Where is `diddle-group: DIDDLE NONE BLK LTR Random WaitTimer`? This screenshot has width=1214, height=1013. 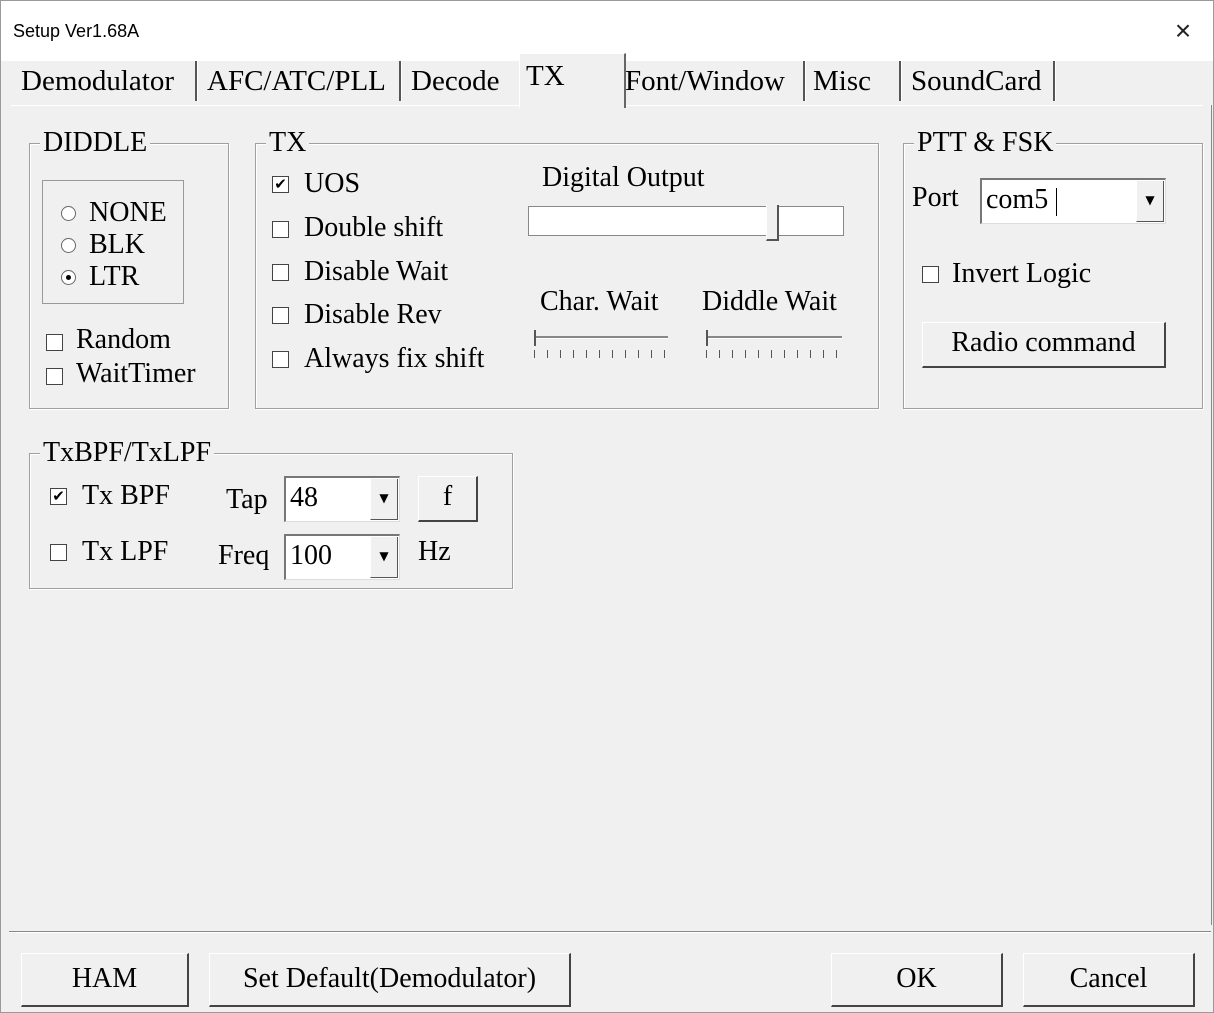 diddle-group: DIDDLE NONE BLK LTR Random WaitTimer is located at coordinates (129, 267).